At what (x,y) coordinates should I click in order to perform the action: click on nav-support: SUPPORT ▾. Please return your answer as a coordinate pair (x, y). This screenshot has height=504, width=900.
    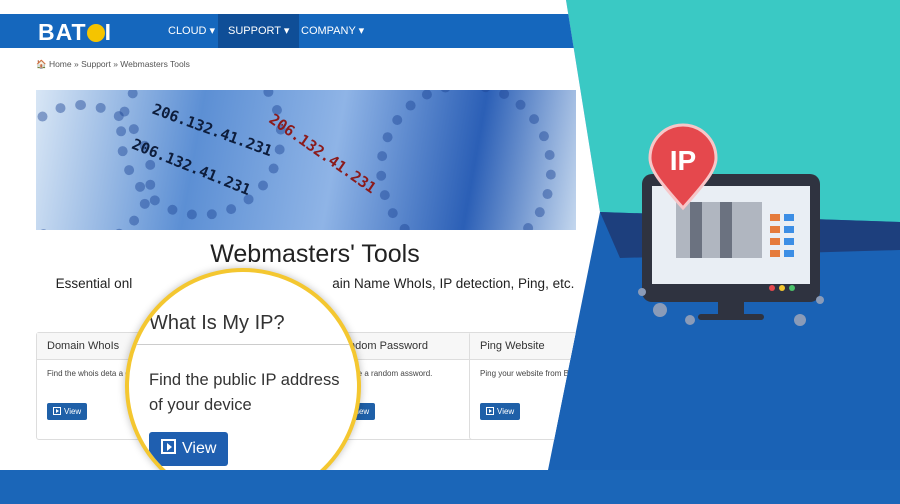
    Looking at the image, I should click on (259, 31).